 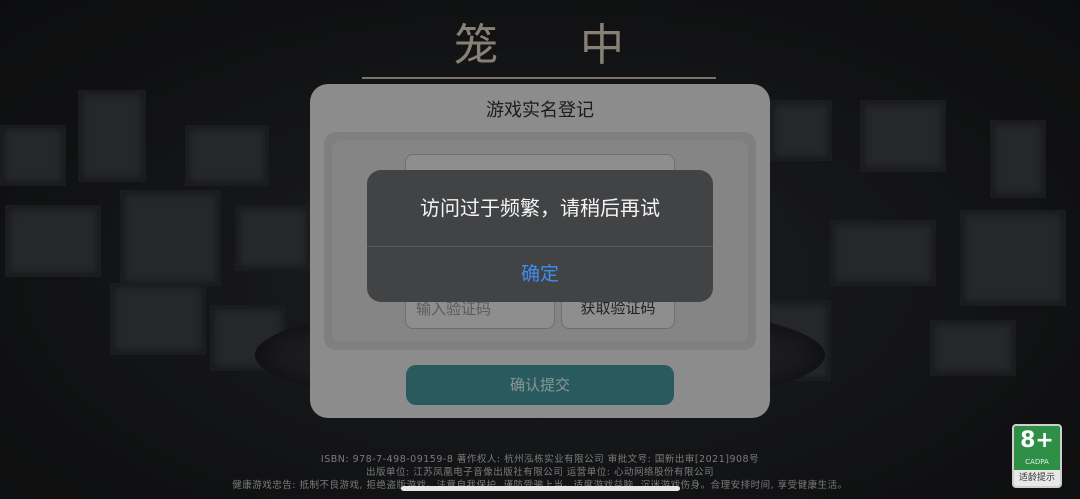 What do you see at coordinates (540, 208) in the screenshot?
I see `alert-message: 访问过于频繁，请稍后再试` at bounding box center [540, 208].